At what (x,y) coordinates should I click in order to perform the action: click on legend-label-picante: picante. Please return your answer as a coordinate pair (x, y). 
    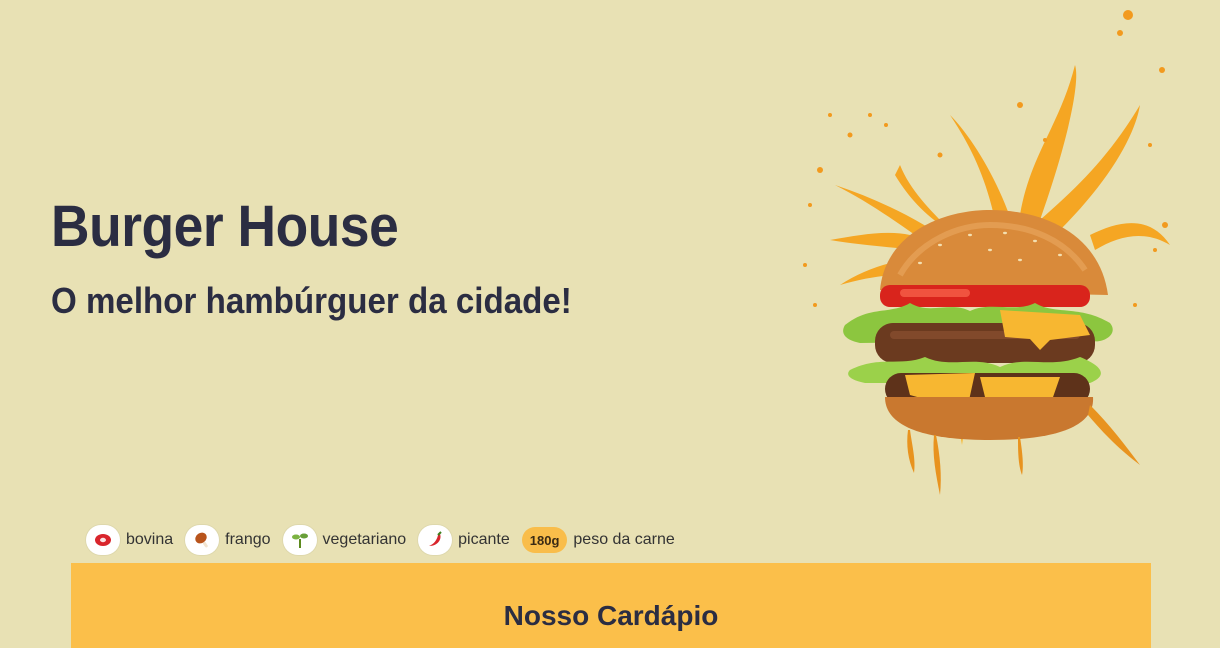
    Looking at the image, I should click on (484, 539).